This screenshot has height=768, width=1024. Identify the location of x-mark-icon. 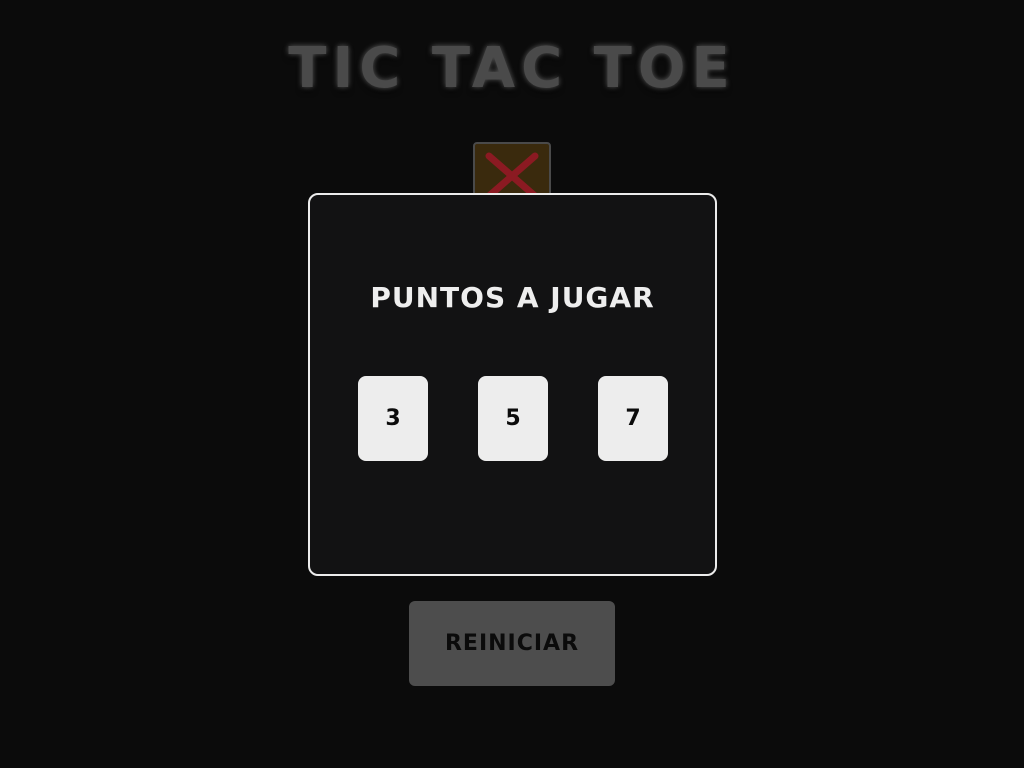
(512, 176).